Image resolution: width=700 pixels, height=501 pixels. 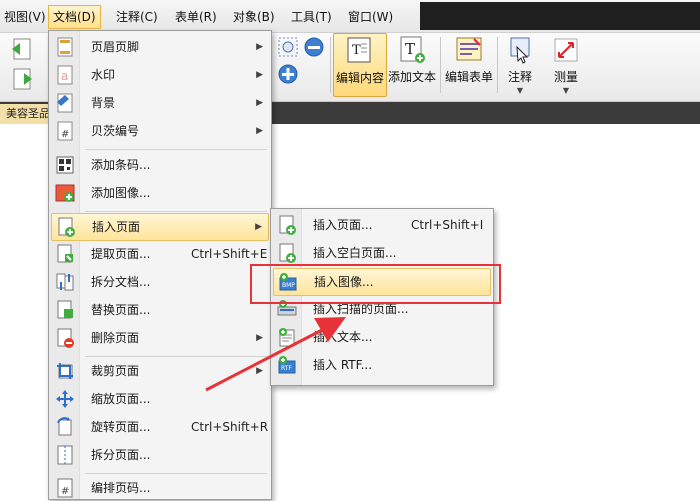 I want to click on annotate-icon, so click(x=520, y=50).